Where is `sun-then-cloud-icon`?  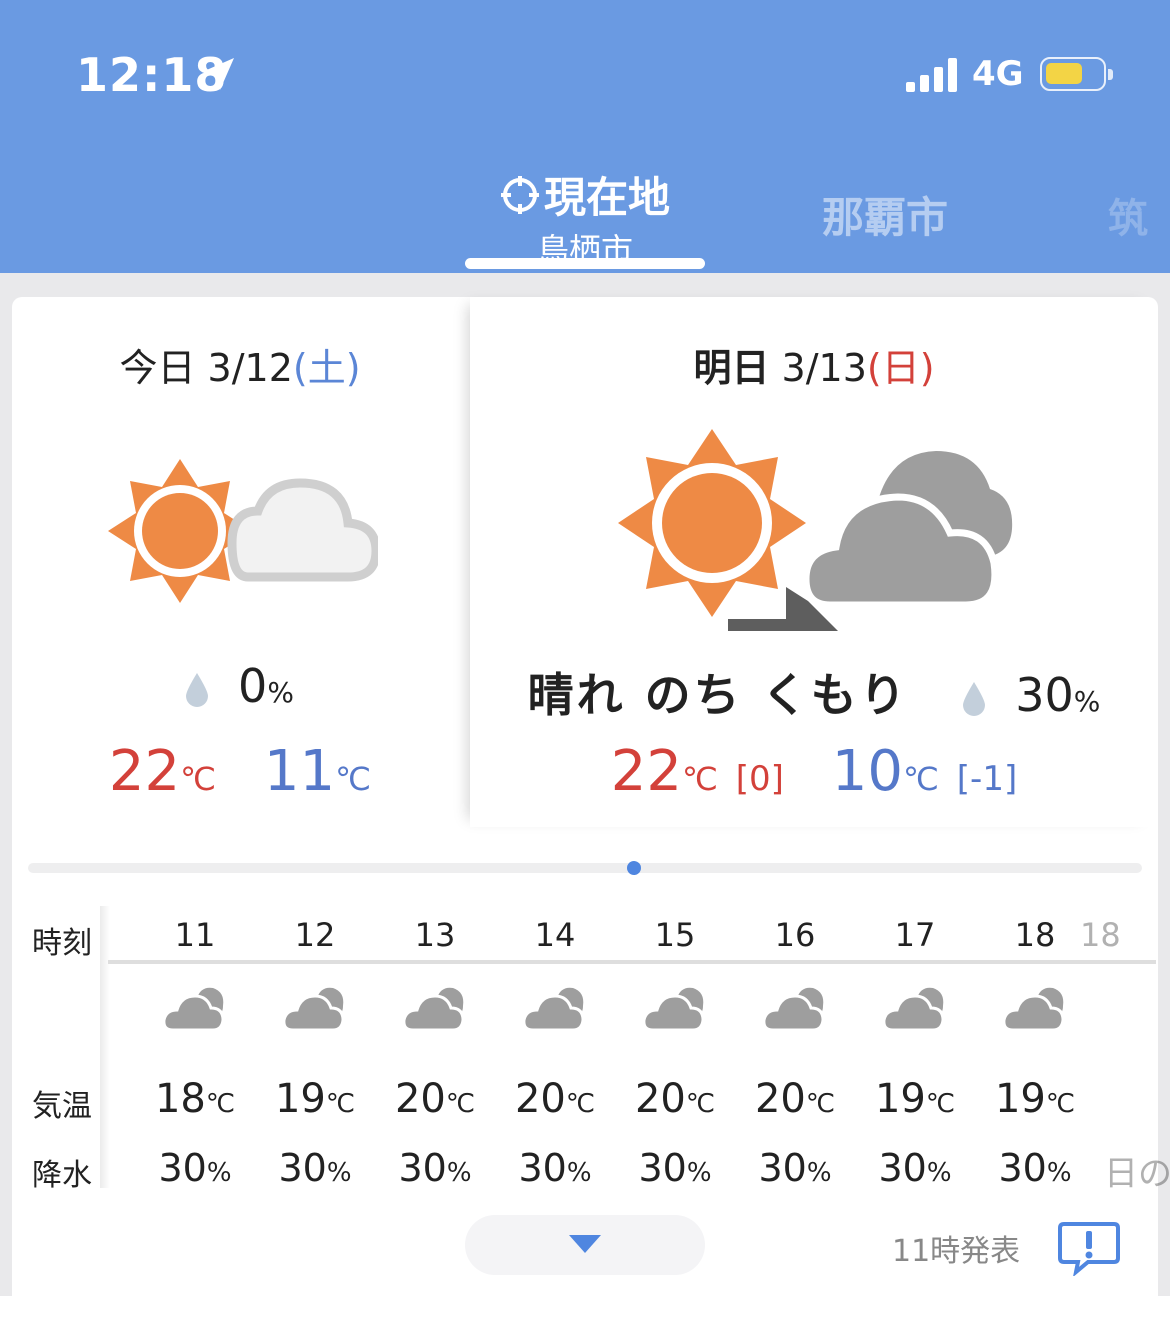 sun-then-cloud-icon is located at coordinates (815, 530).